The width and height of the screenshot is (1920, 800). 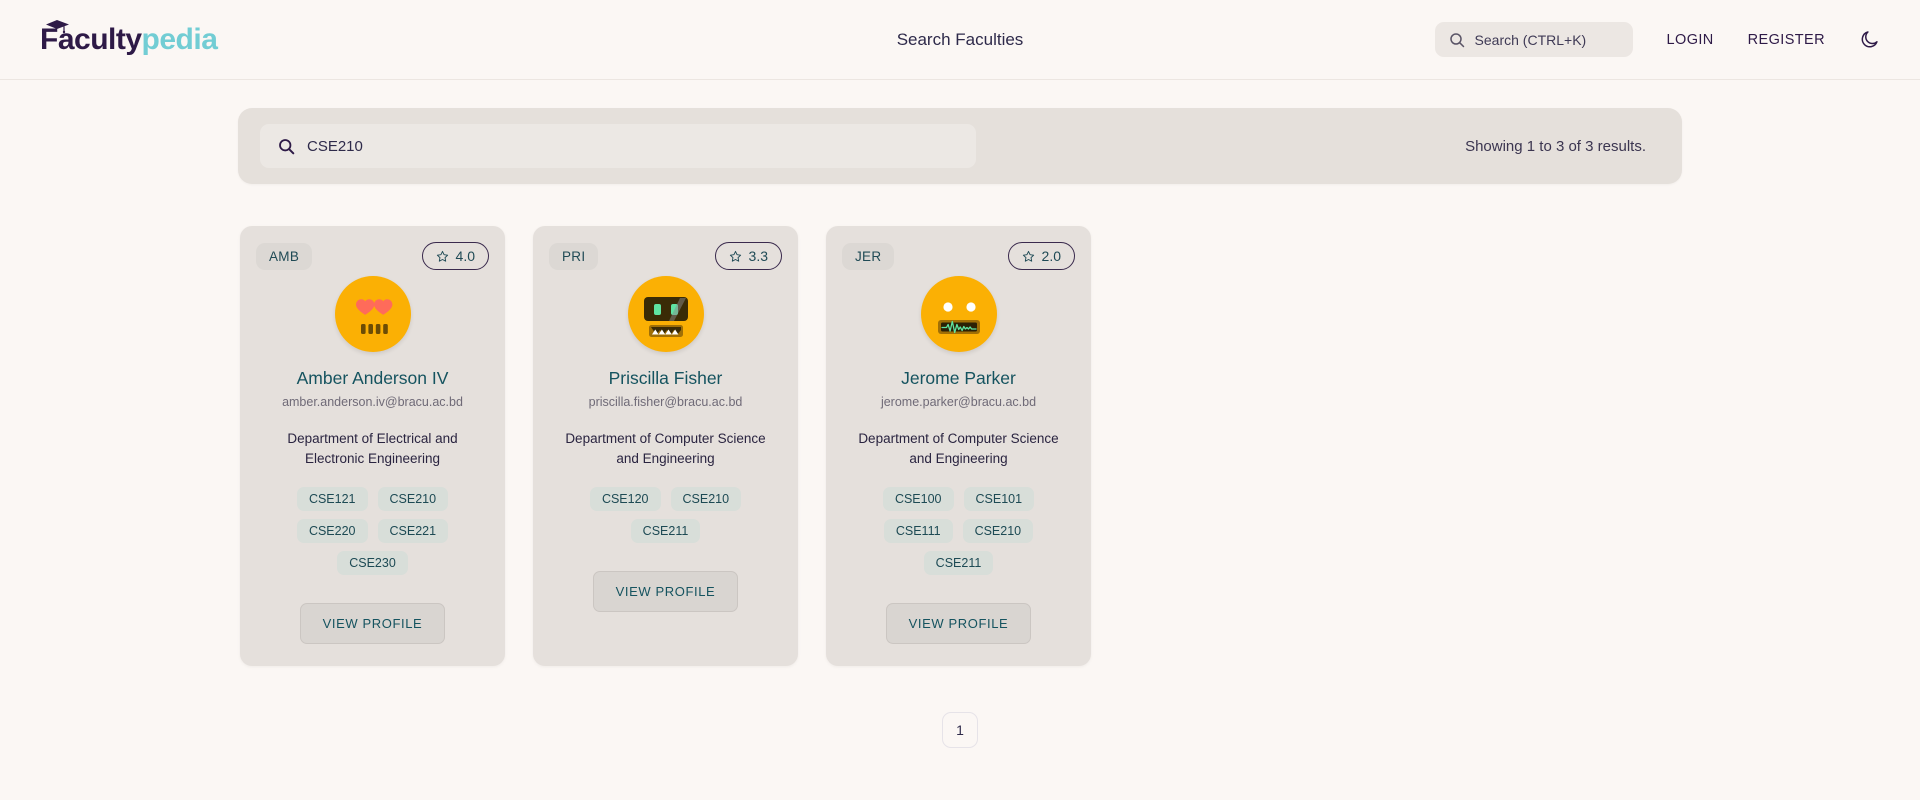 I want to click on rating-badge: 3.3, so click(x=748, y=256).